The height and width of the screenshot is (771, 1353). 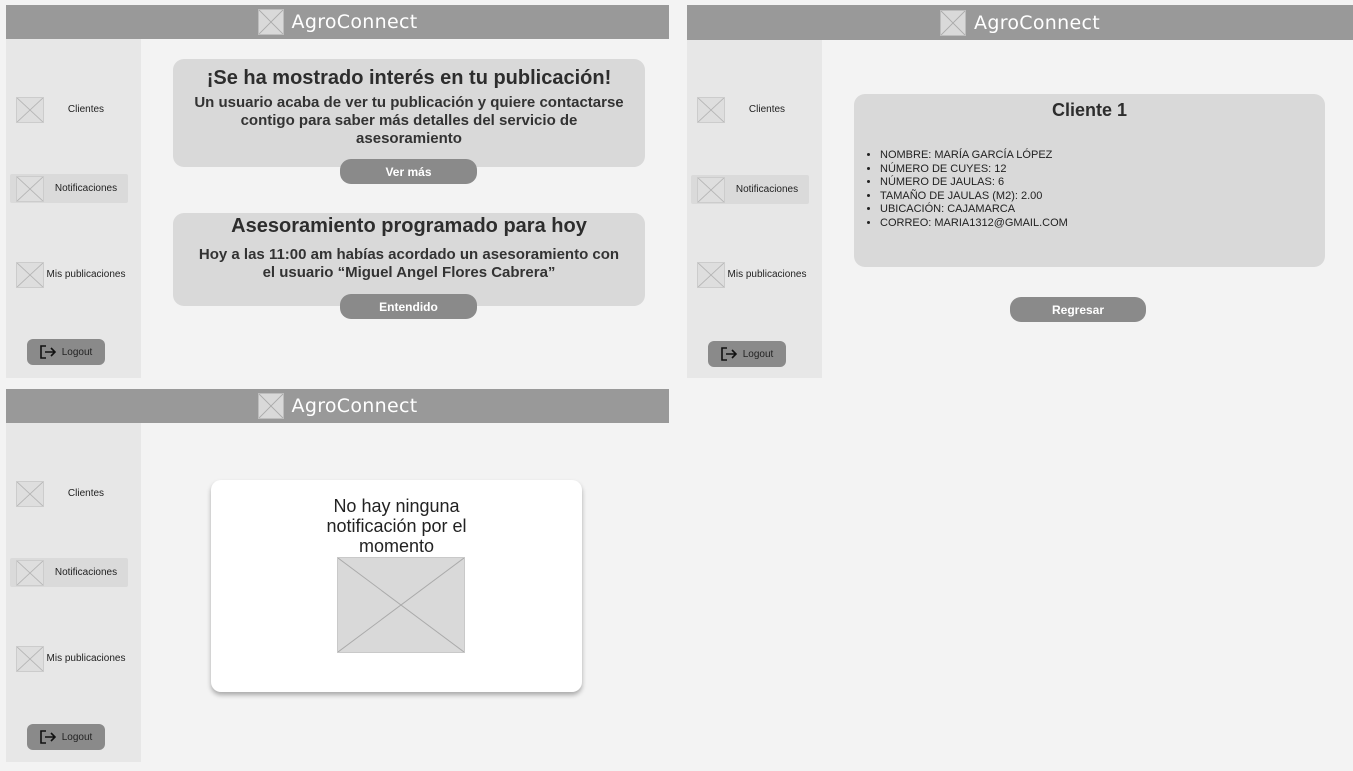 I want to click on client-title: Cliente 1, so click(x=1089, y=110).